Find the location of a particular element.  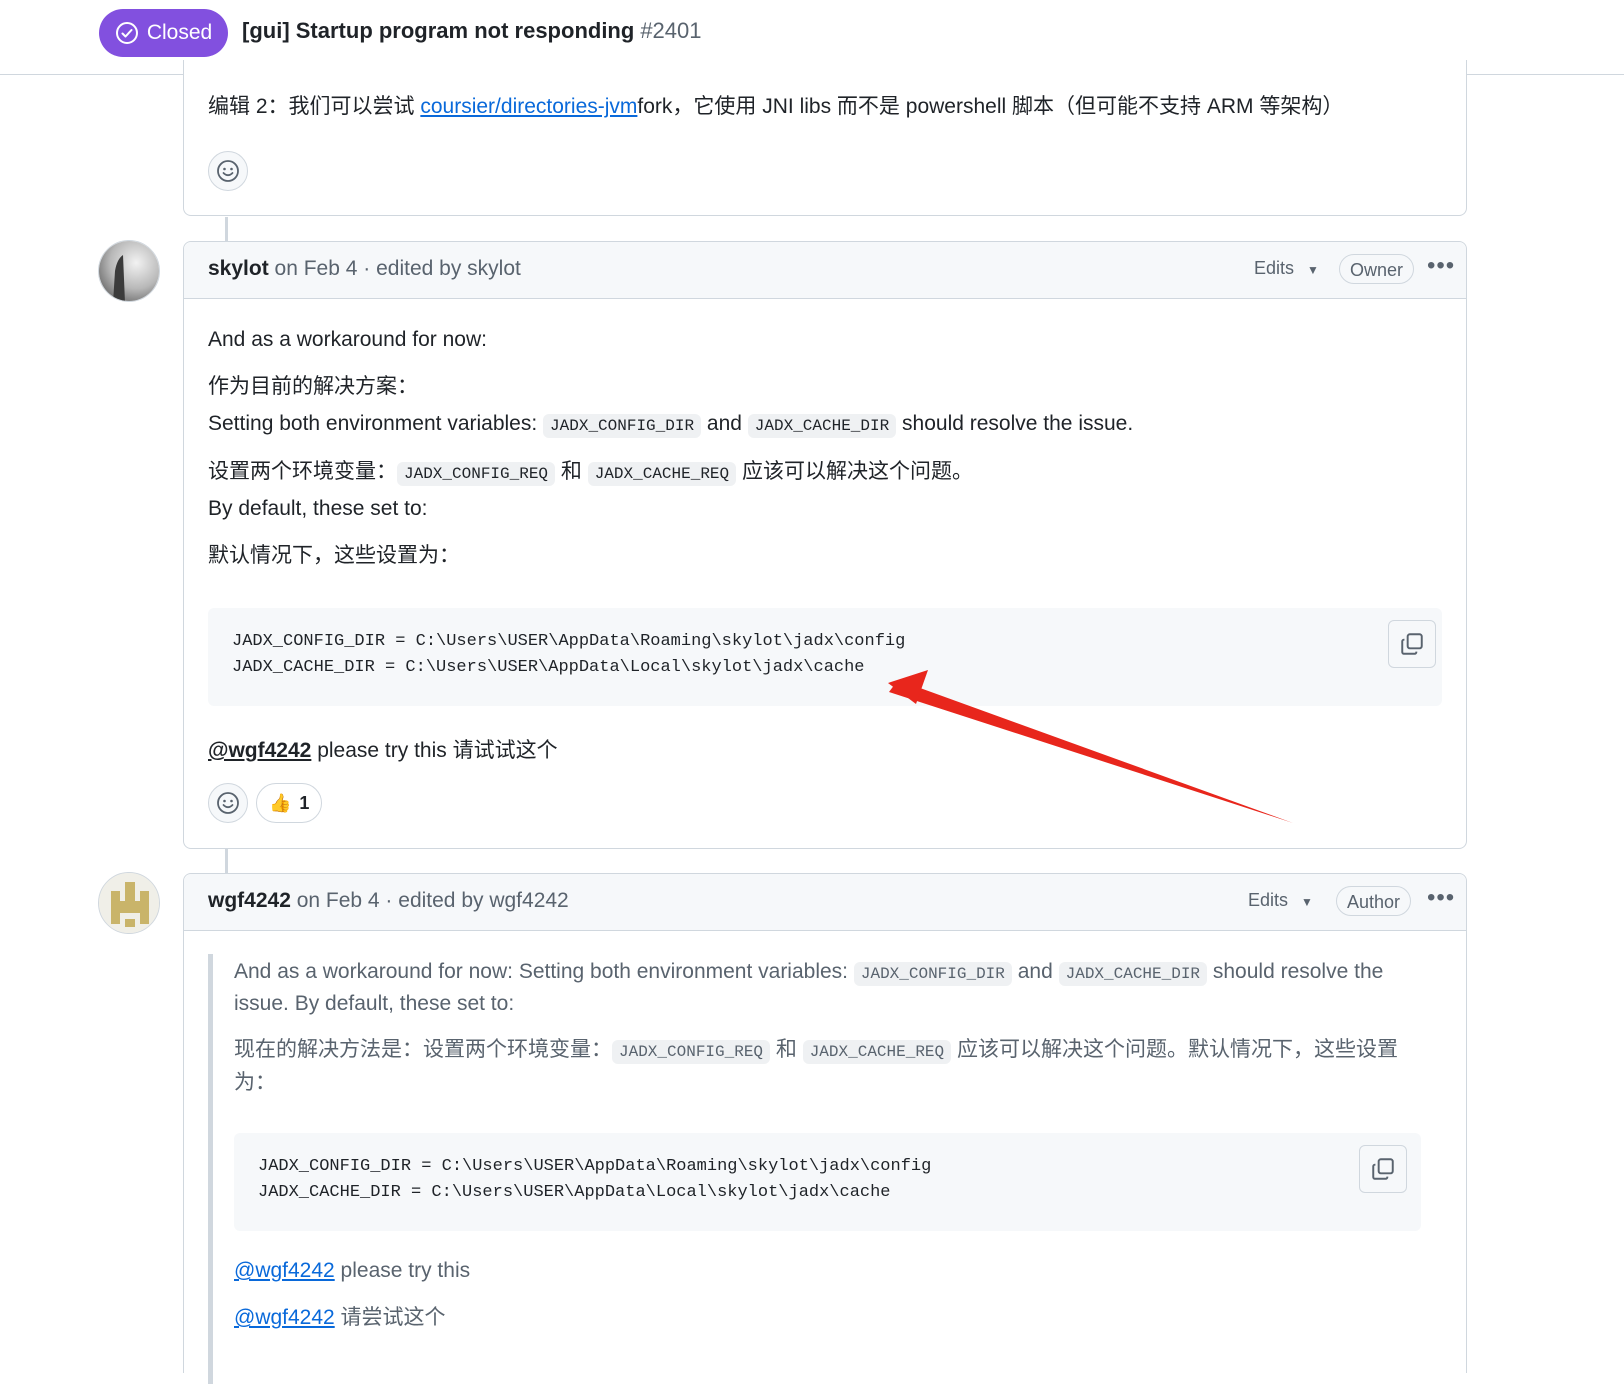

comment-text: should resolve the issue. is located at coordinates (1015, 423).